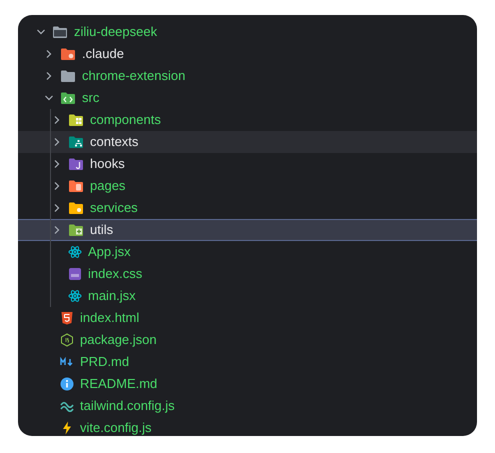 This screenshot has width=495, height=453. What do you see at coordinates (247, 340) in the screenshot?
I see `file-row: package.json` at bounding box center [247, 340].